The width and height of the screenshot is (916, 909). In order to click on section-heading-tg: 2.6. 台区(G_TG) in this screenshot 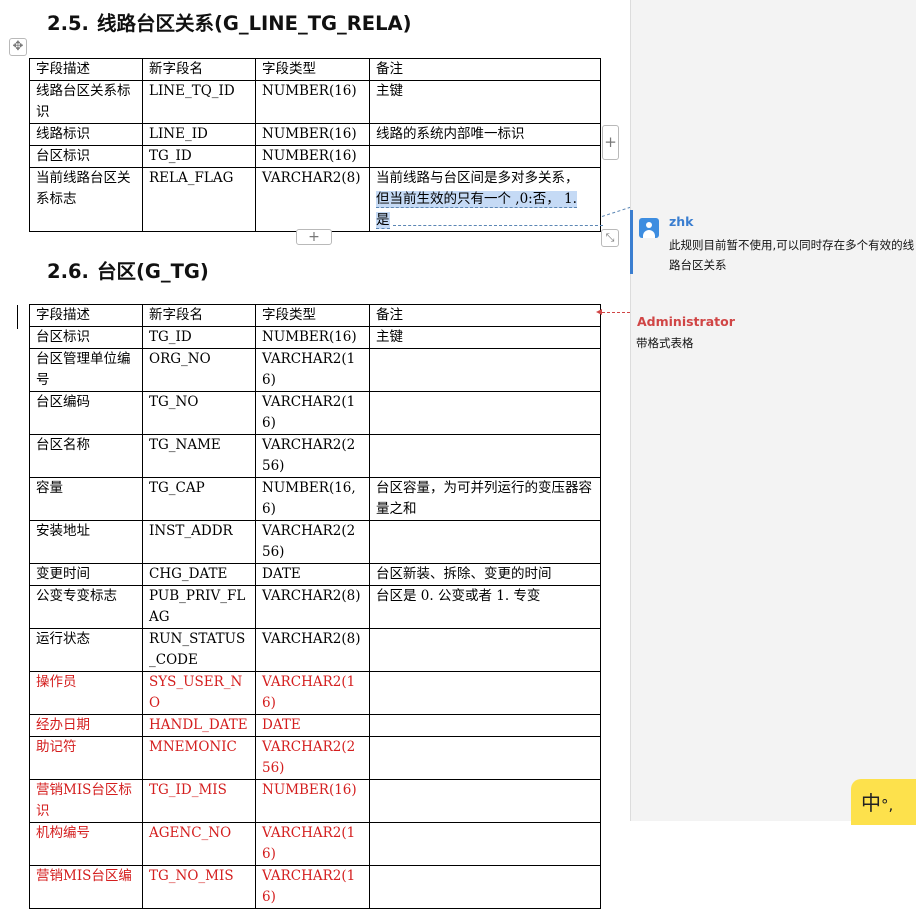, I will do `click(128, 269)`.